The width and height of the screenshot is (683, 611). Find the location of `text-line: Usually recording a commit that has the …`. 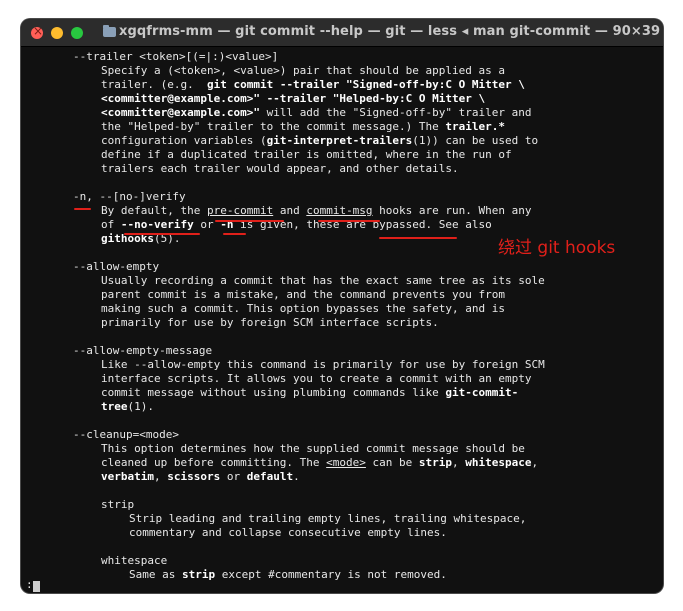

text-line: Usually recording a commit that has the … is located at coordinates (323, 280).